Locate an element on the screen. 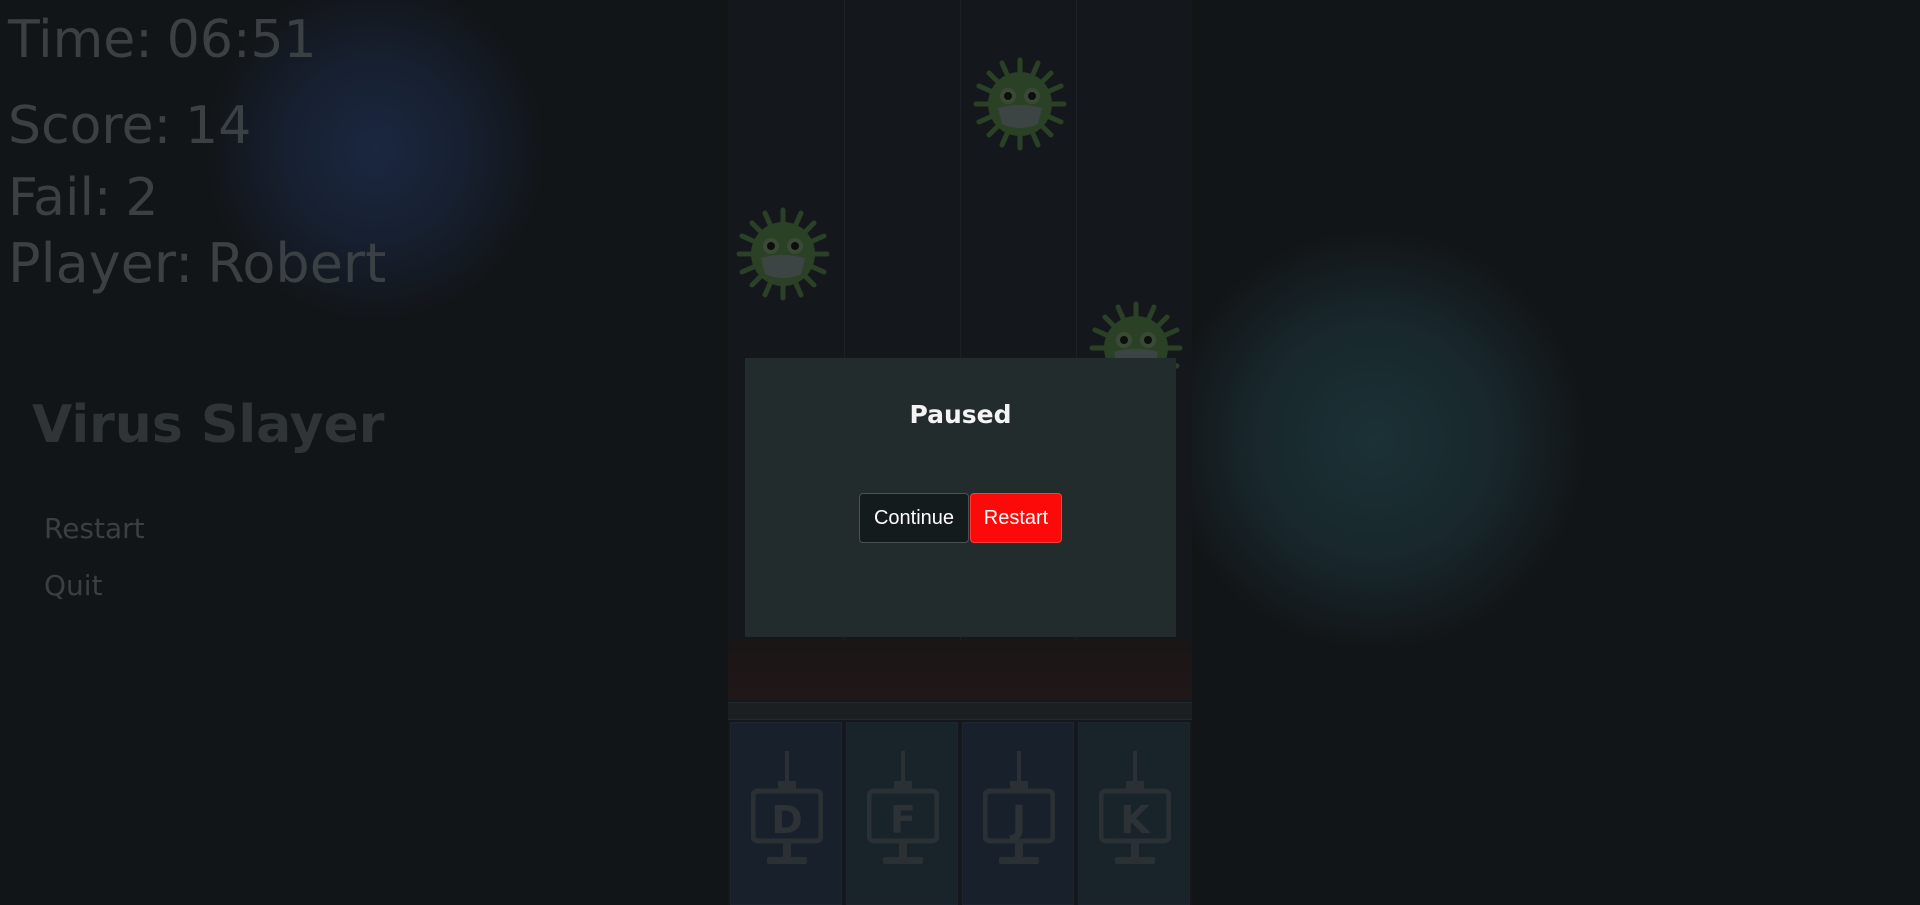 This screenshot has height=905, width=1920. restart-button: Restart is located at coordinates (1016, 518).